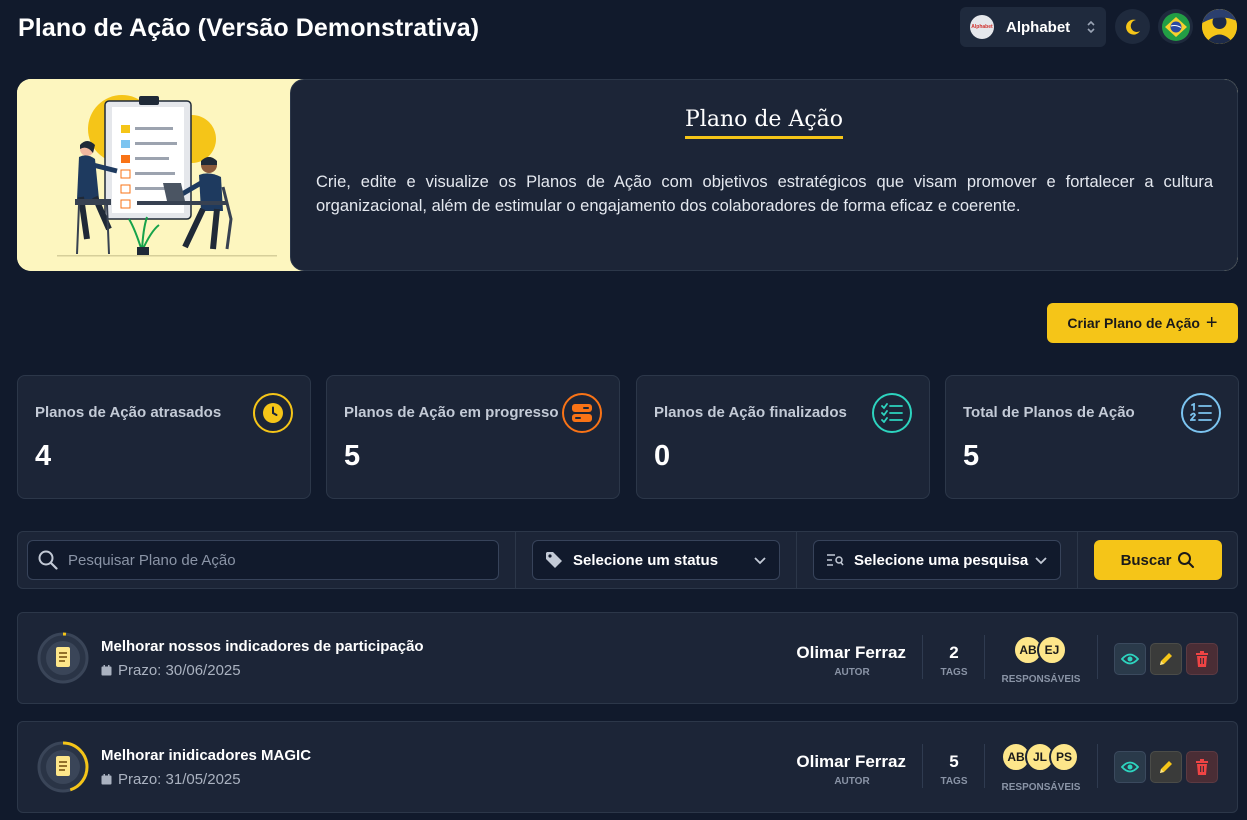  Describe the element at coordinates (167, 175) in the screenshot. I see `team-planning-illustration` at that location.